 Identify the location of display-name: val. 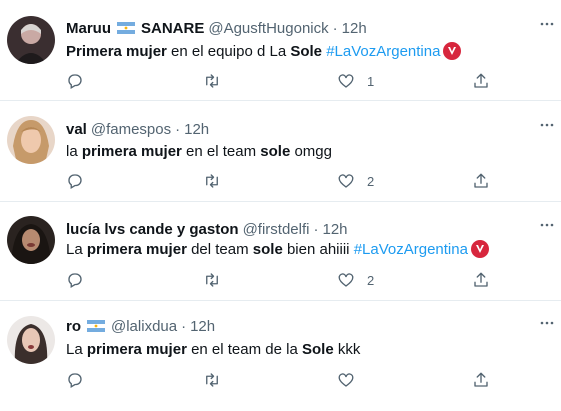
(76, 129).